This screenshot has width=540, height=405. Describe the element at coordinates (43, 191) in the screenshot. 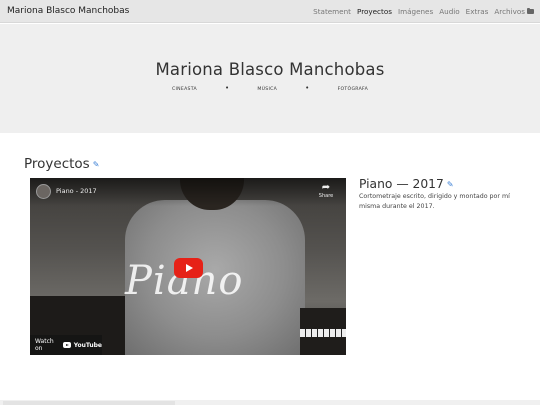

I see `channel-avatar` at that location.